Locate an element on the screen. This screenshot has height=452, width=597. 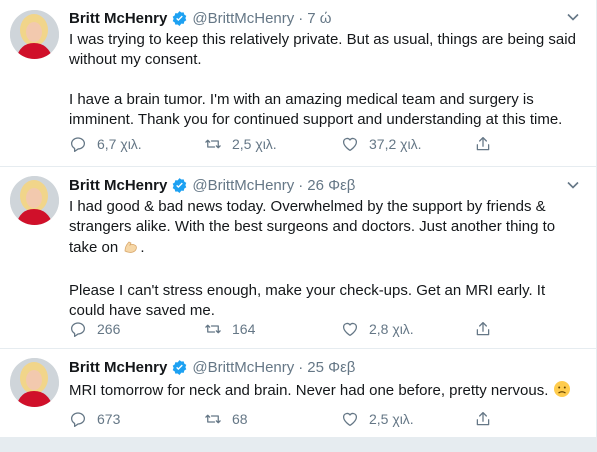
retweet-button: 2,5 χιλ. is located at coordinates (240, 144).